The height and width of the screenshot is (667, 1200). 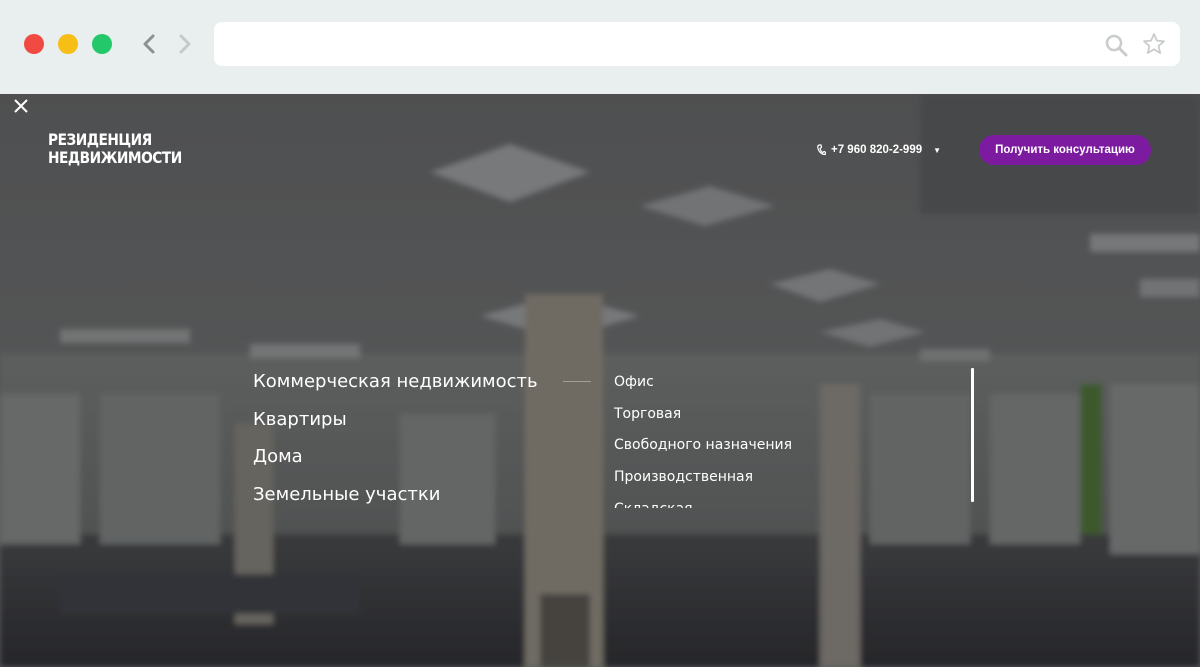 What do you see at coordinates (395, 387) in the screenshot?
I see `menu-item-commercial: Коммерческая недвижимость` at bounding box center [395, 387].